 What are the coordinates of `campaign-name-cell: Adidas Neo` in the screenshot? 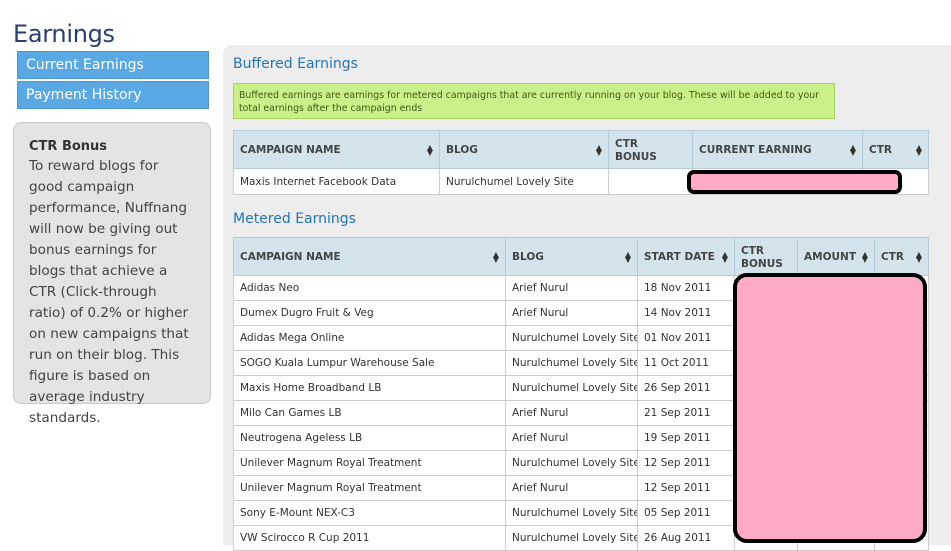 It's located at (369, 288).